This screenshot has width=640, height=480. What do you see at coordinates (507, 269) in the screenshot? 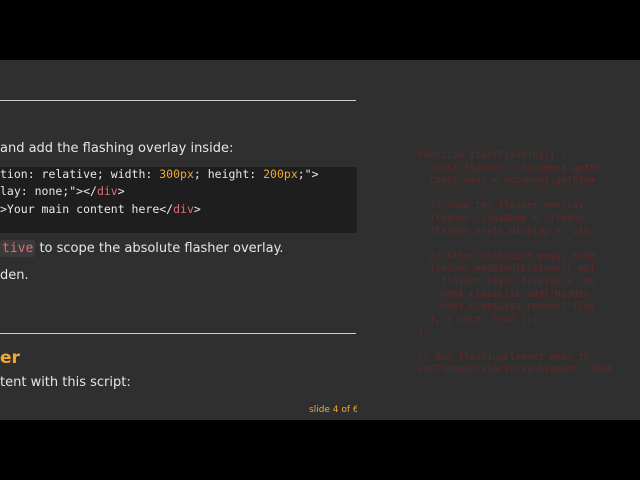
I see `ghost-code-line: flasher.addEventListener('ani` at bounding box center [507, 269].